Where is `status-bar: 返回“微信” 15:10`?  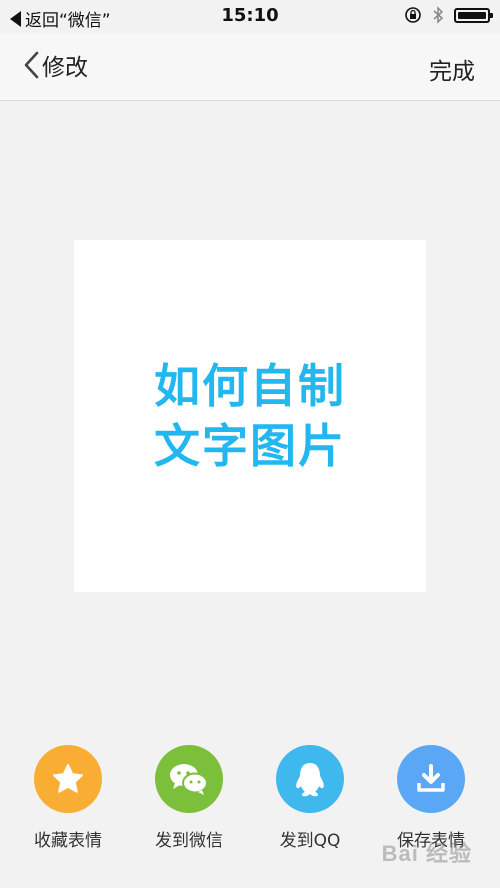 status-bar: 返回“微信” 15:10 is located at coordinates (250, 17).